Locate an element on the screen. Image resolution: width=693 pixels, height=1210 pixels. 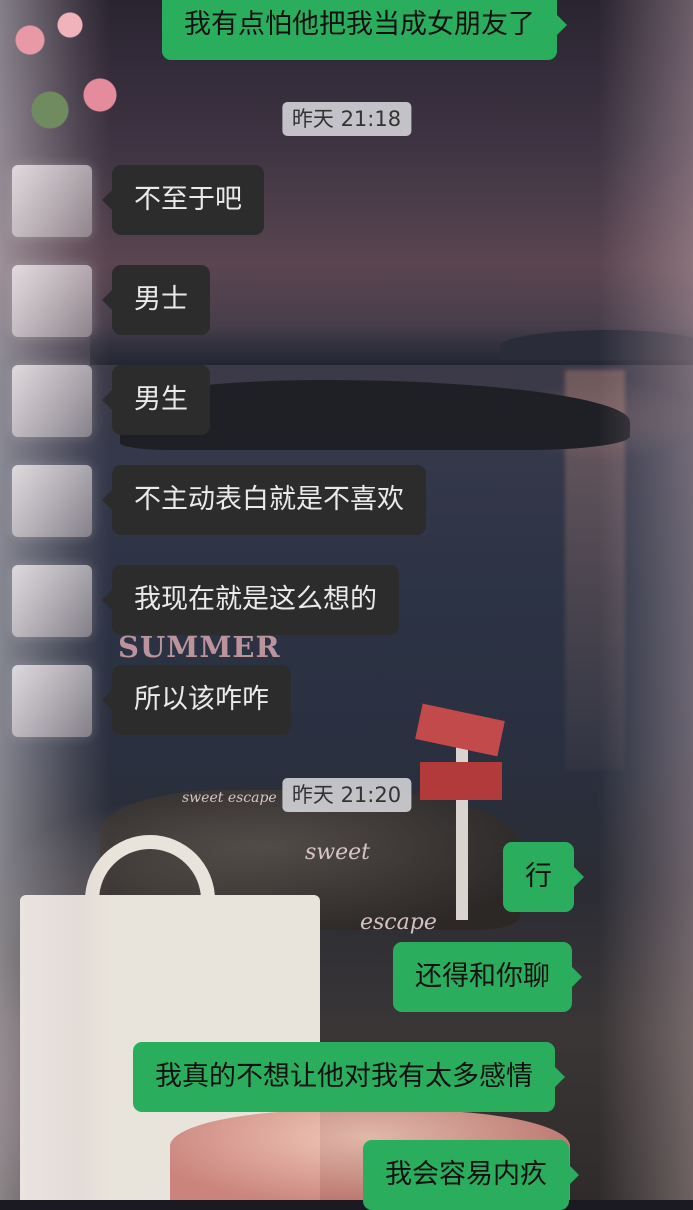
wallpaper-sign is located at coordinates (461, 781).